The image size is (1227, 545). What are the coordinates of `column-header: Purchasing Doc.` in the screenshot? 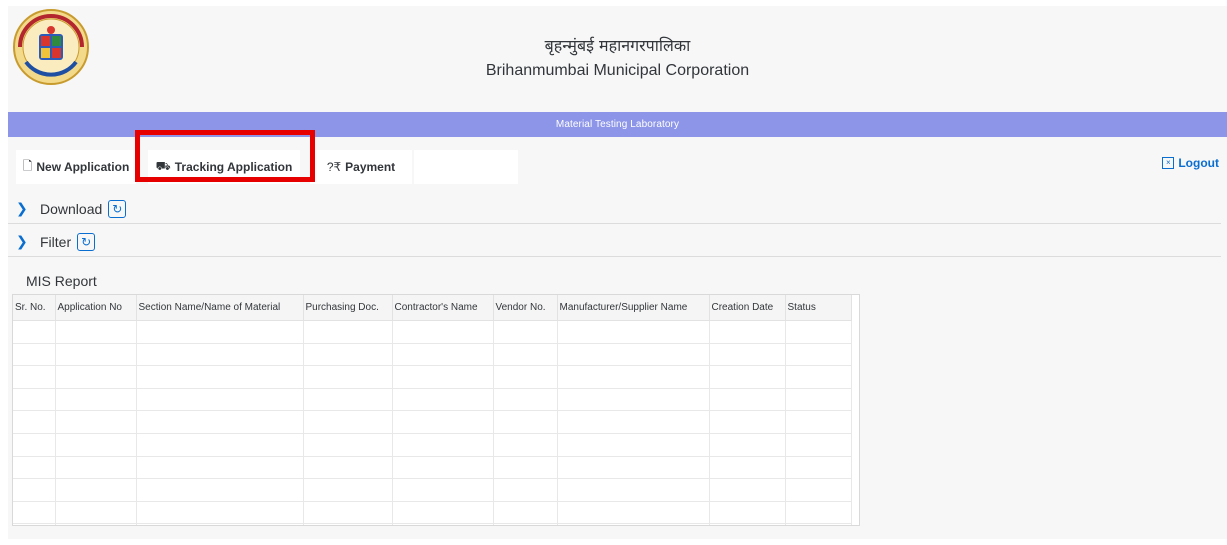 It's located at (348, 308).